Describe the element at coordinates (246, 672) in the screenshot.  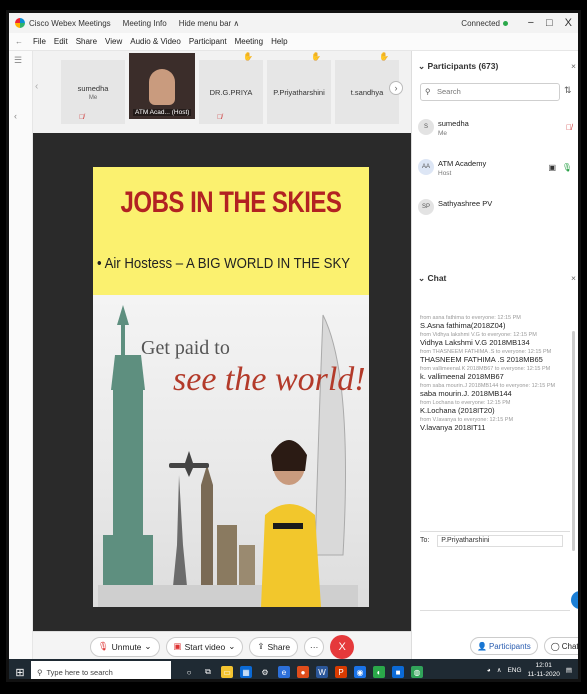
I see `store-icon: ▦` at that location.